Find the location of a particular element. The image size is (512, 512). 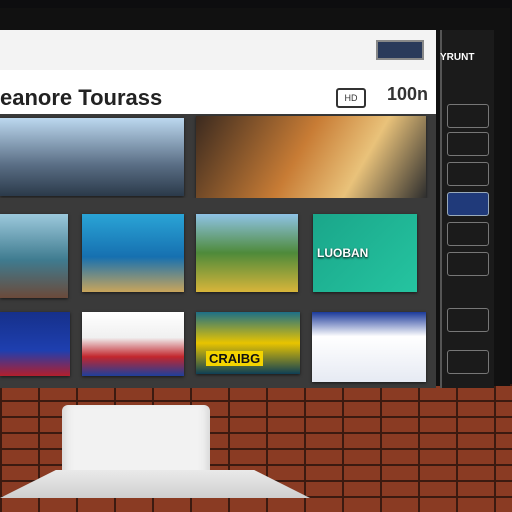

tile-beach is located at coordinates (133, 253).